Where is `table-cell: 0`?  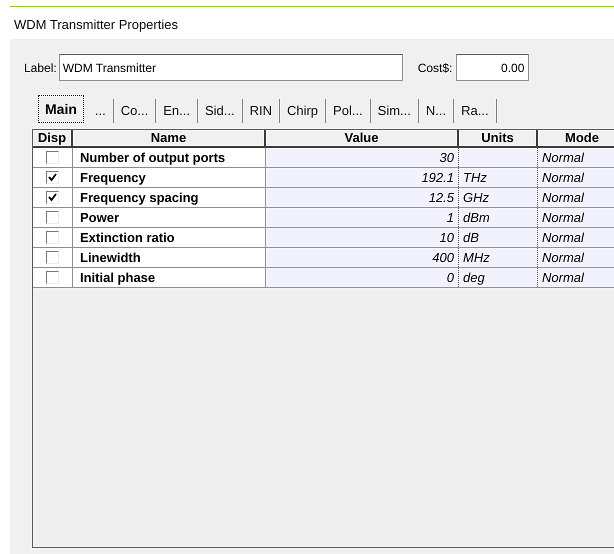
table-cell: 0 is located at coordinates (362, 277).